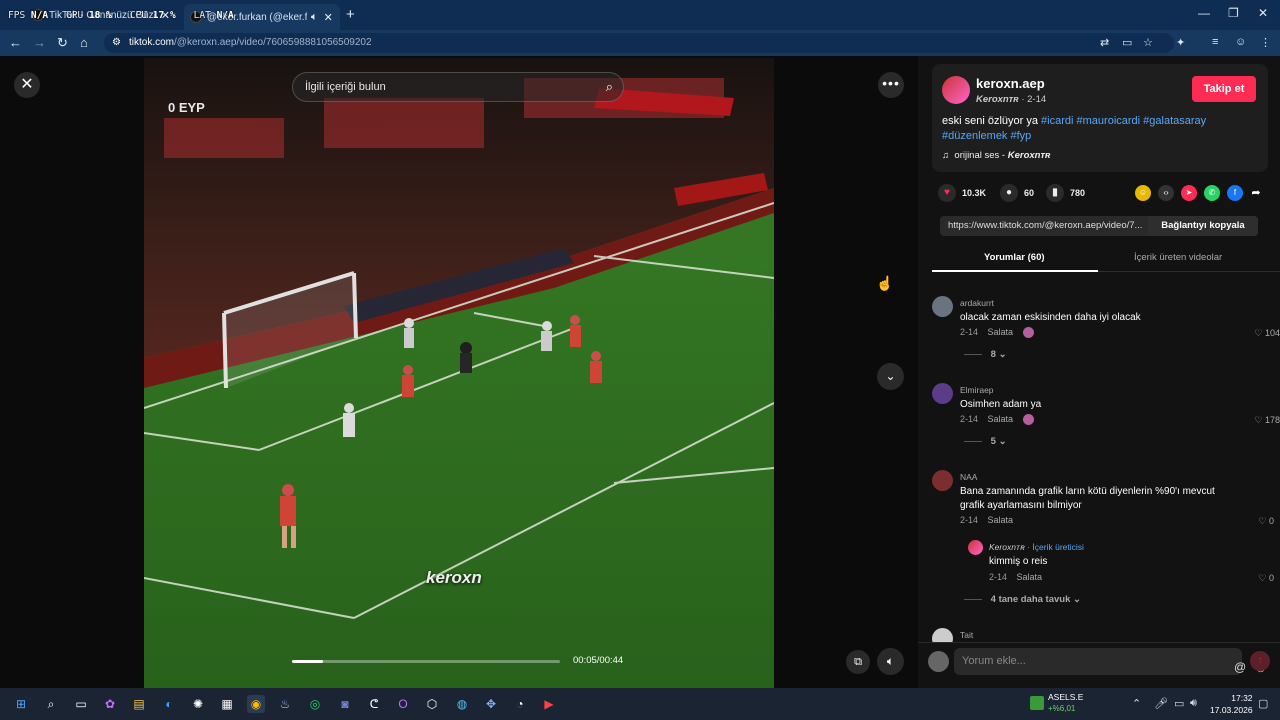 The image size is (1280, 720). What do you see at coordinates (1021, 136) in the screenshot?
I see `hashtag-link: #fyp` at bounding box center [1021, 136].